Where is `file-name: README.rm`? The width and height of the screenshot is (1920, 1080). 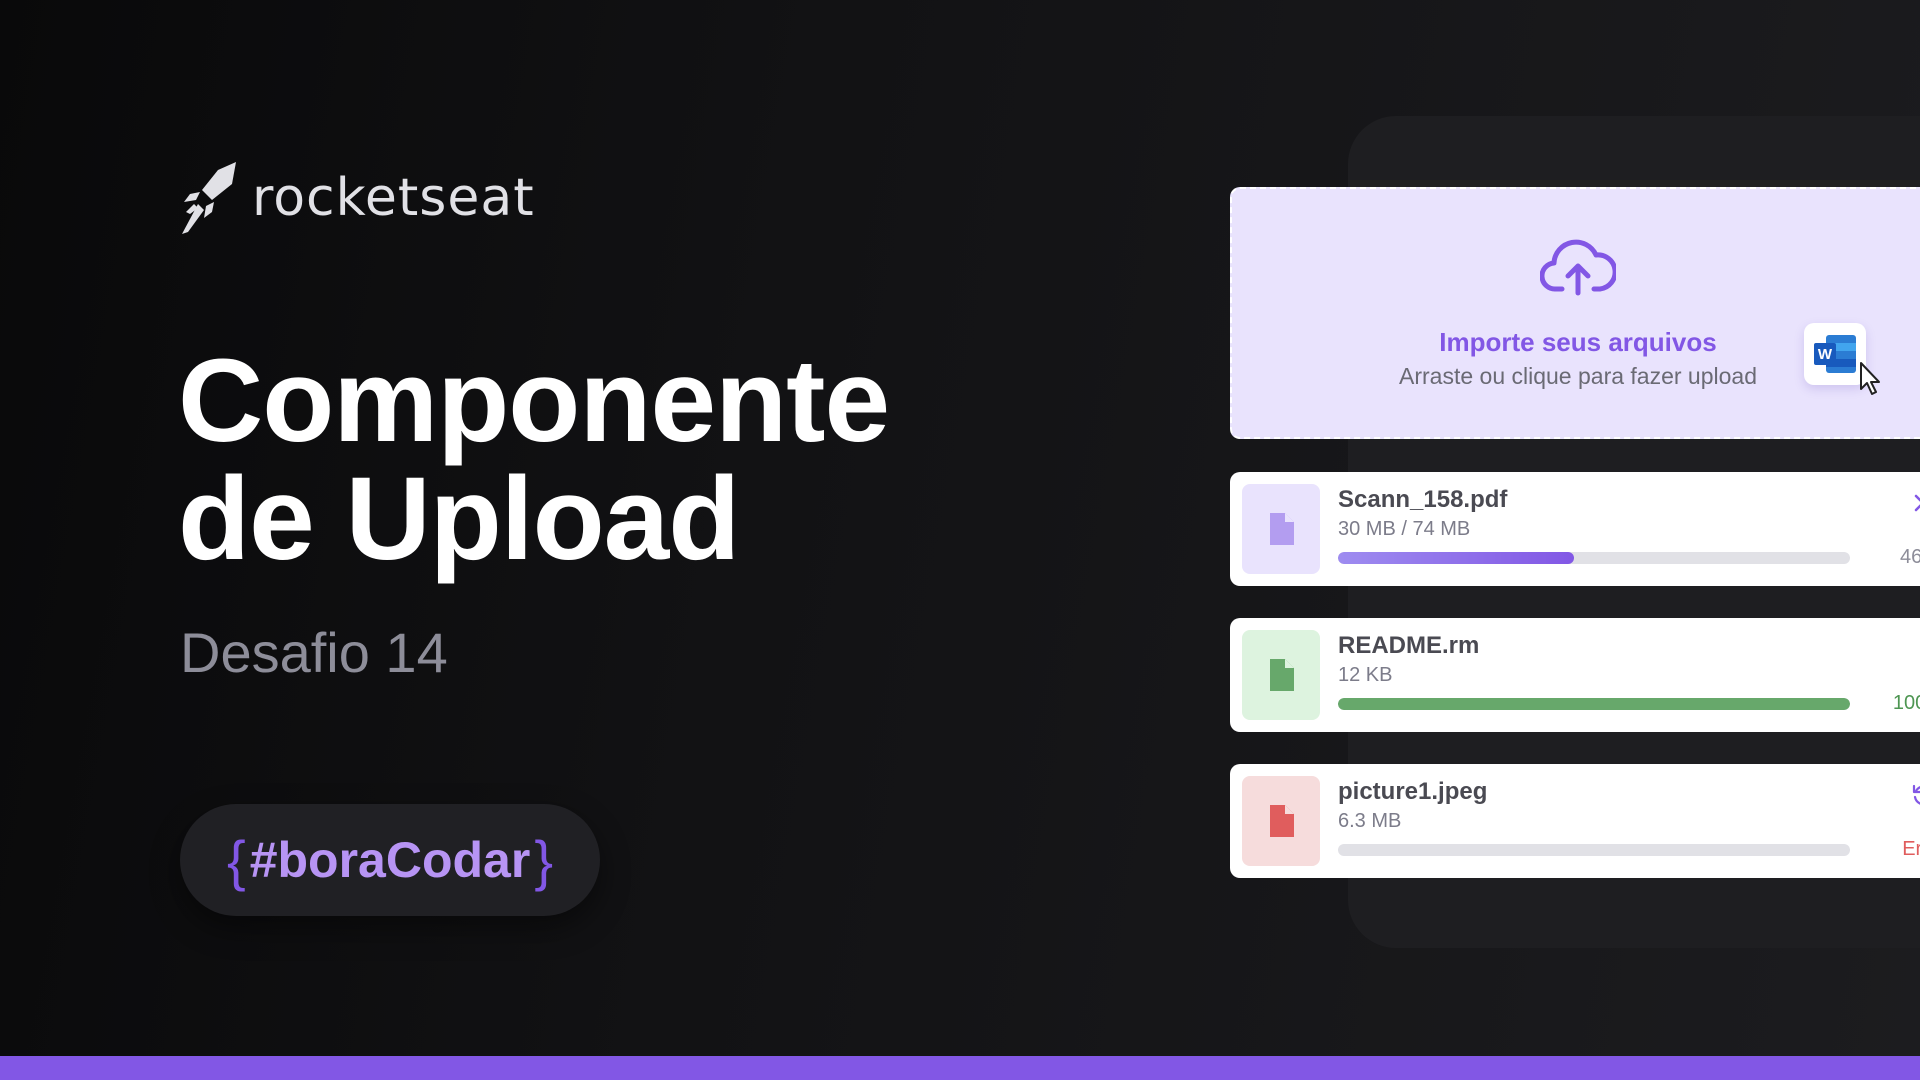 file-name: README.rm is located at coordinates (1409, 645).